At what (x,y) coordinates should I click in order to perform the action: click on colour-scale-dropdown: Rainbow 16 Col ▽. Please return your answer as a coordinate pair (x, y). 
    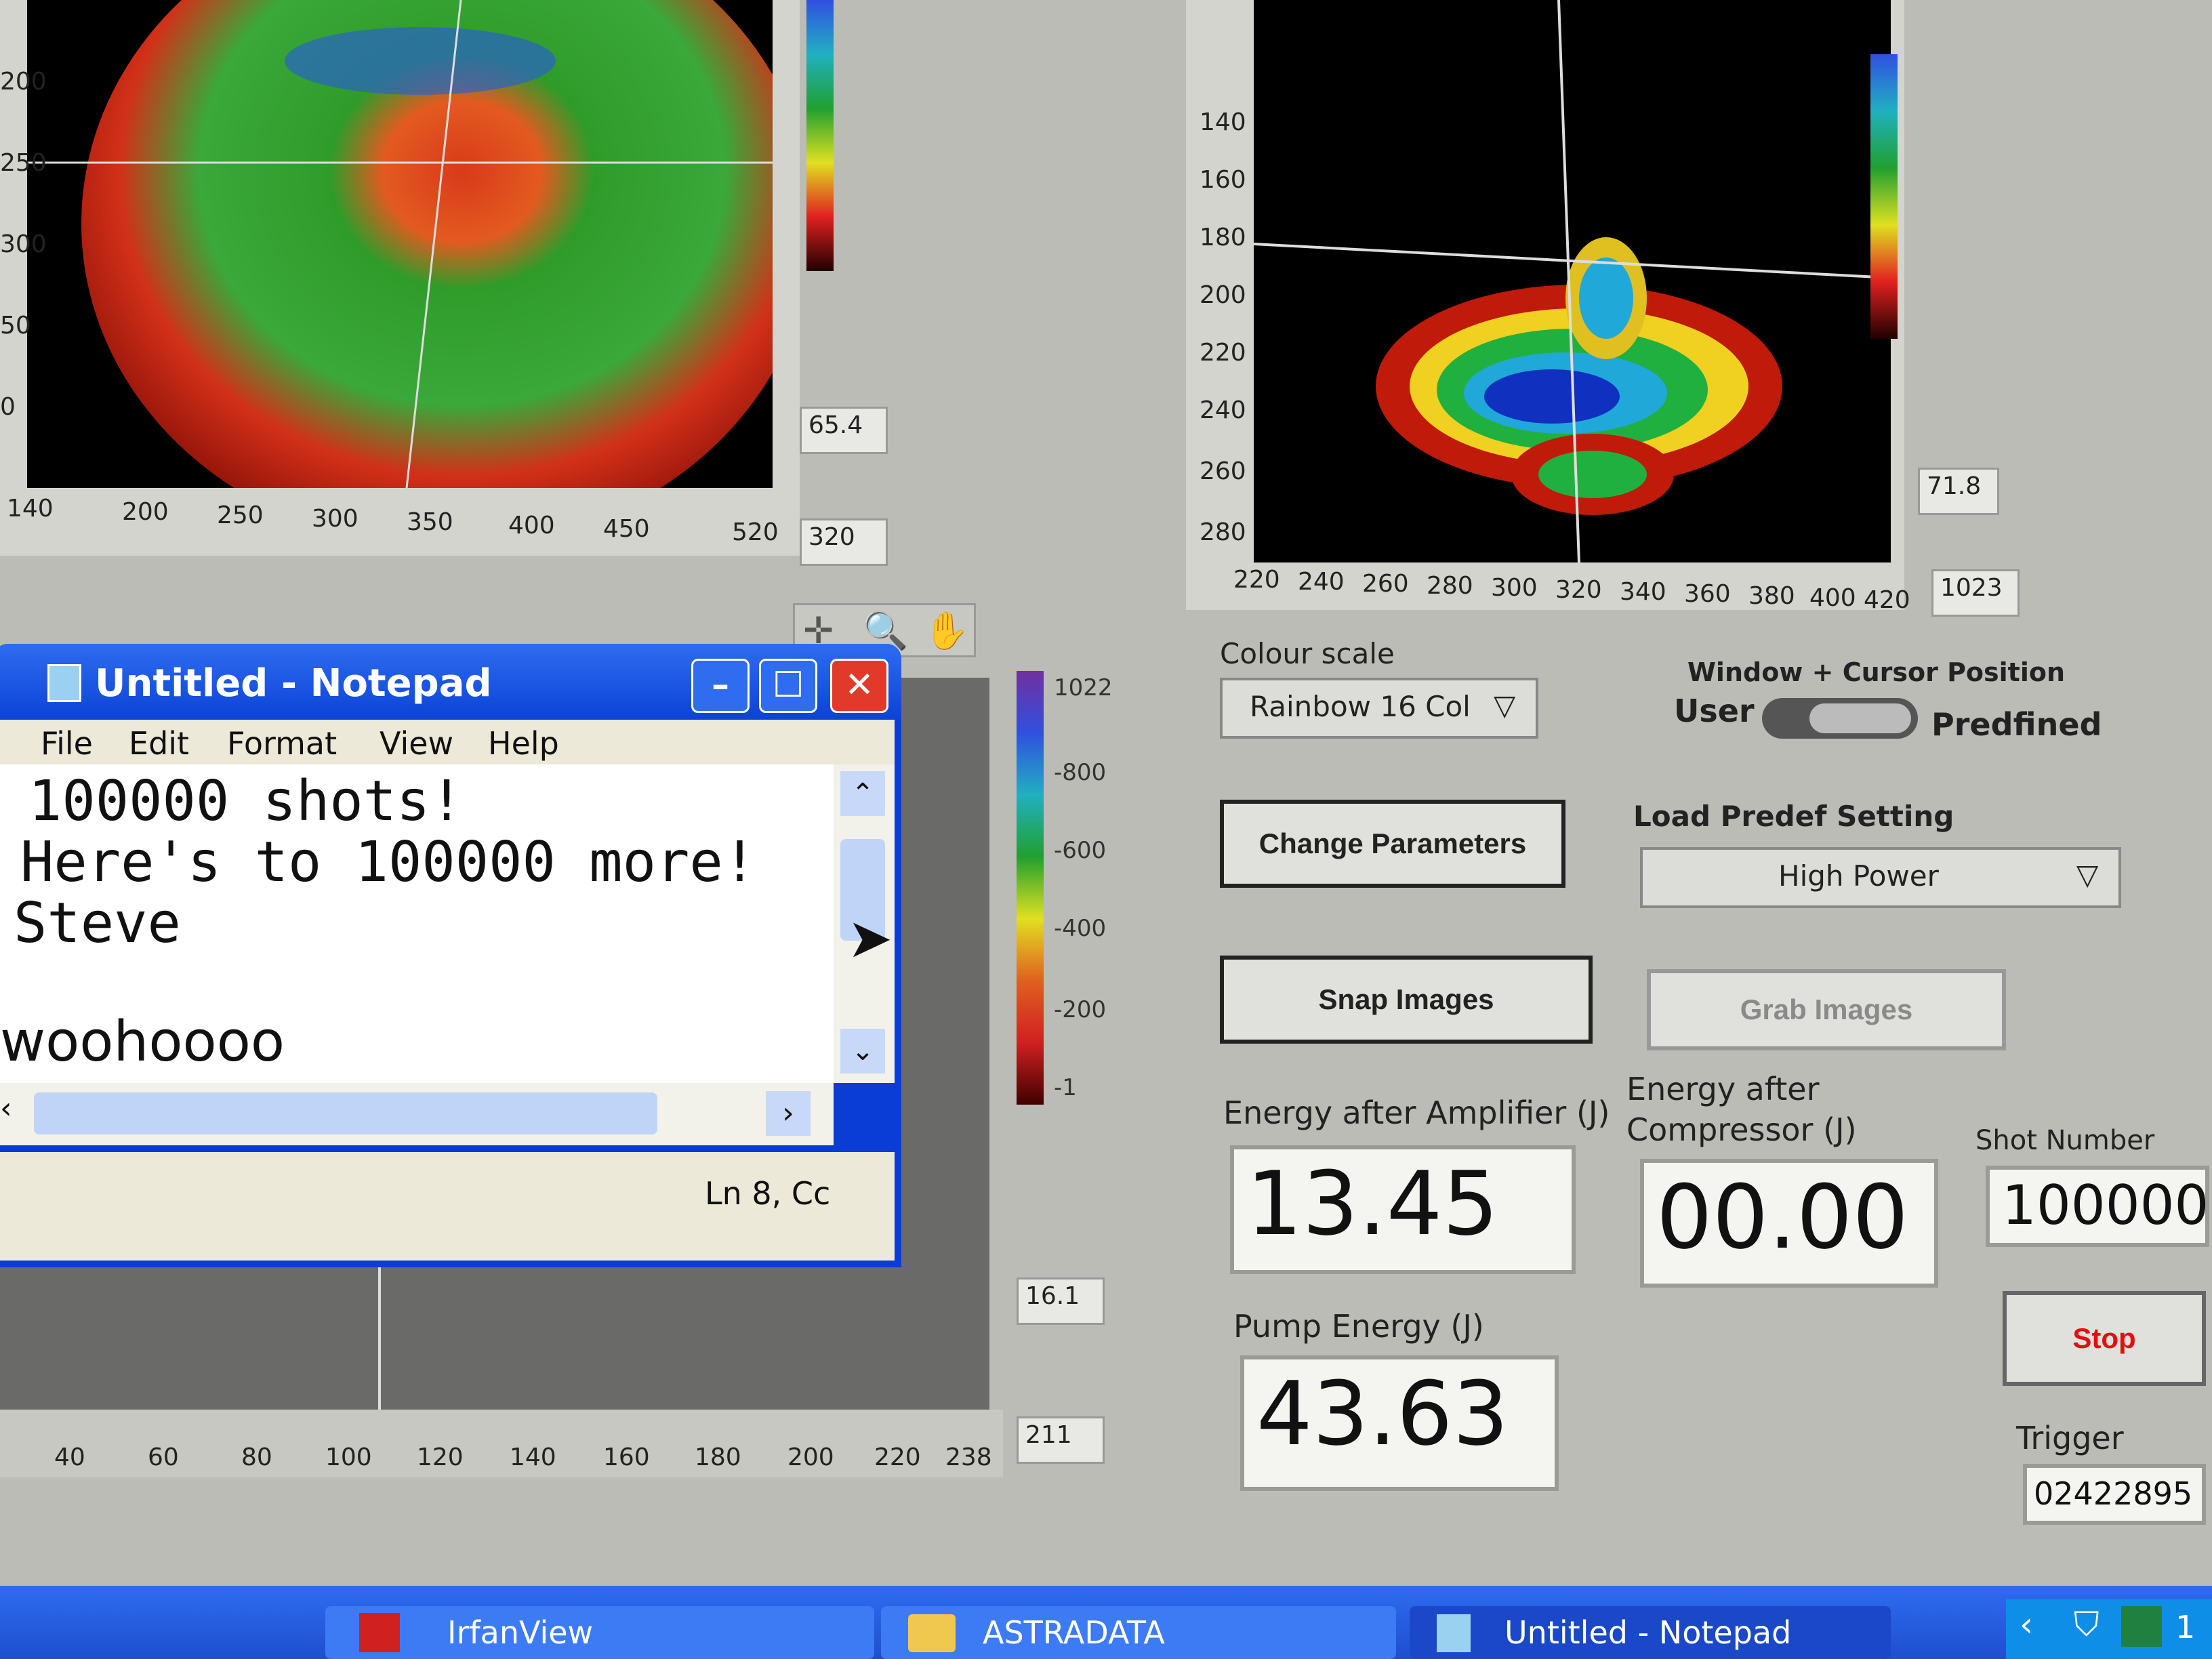
    Looking at the image, I should click on (1379, 709).